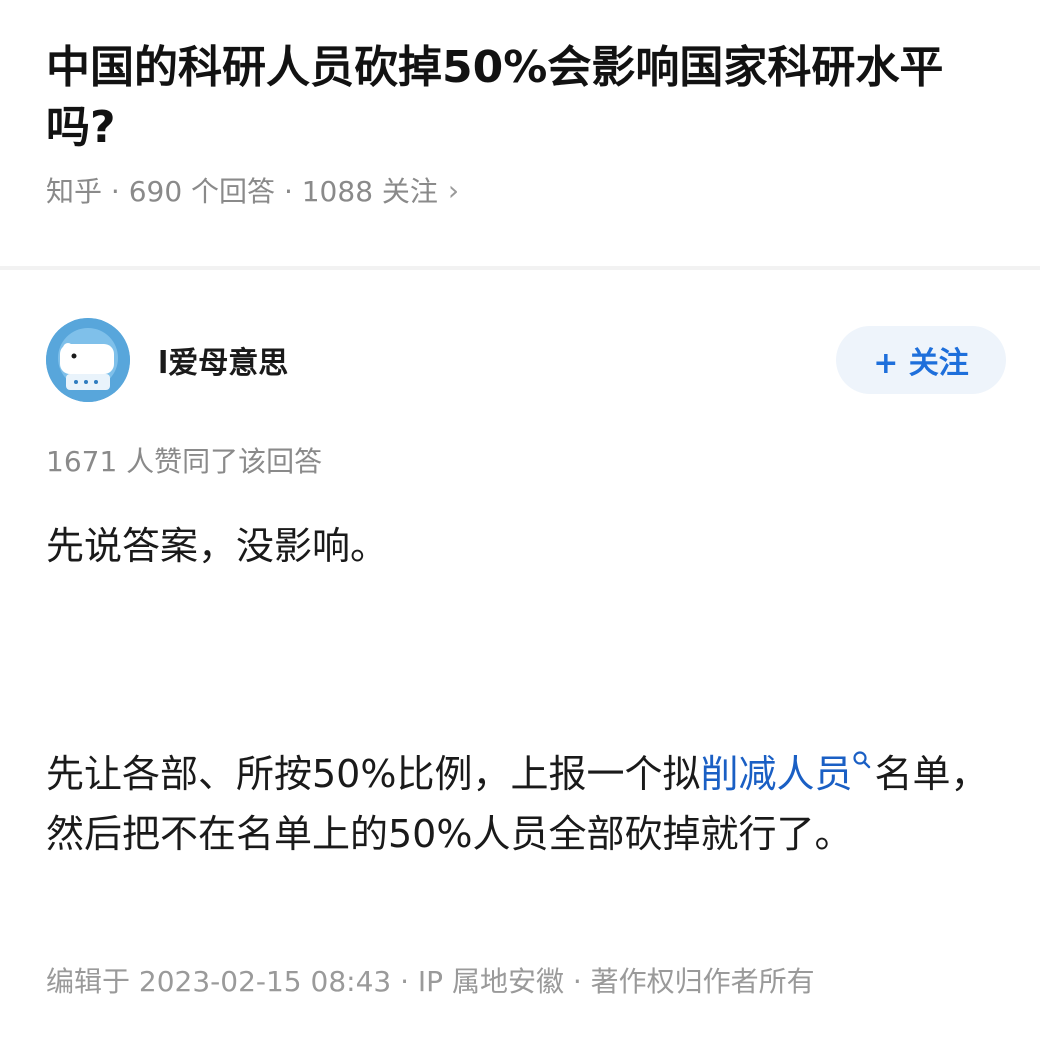  Describe the element at coordinates (526, 190) in the screenshot. I see `question-meta: 知乎 · 690 个回答 · 1088 关注 ›` at that location.